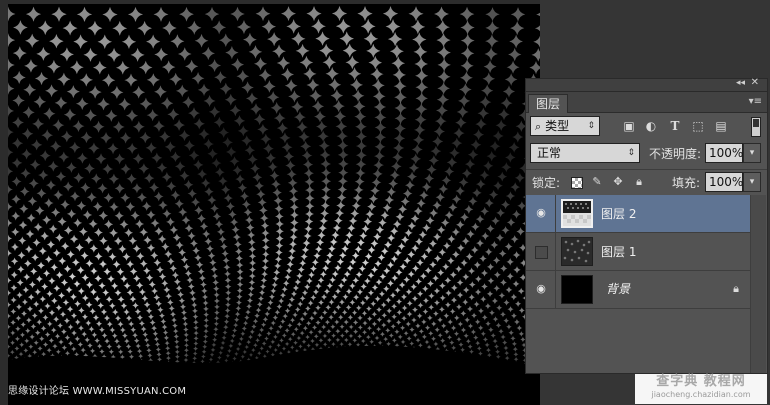 The width and height of the screenshot is (770, 405). Describe the element at coordinates (618, 213) in the screenshot. I see `layer-name: 图层 2` at that location.